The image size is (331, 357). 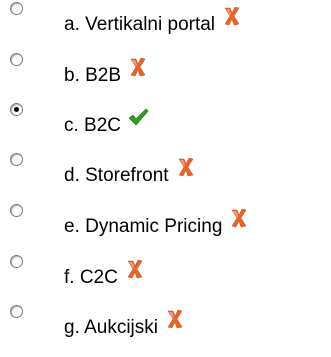 What do you see at coordinates (106, 72) in the screenshot?
I see `option-label: b. B2B` at bounding box center [106, 72].